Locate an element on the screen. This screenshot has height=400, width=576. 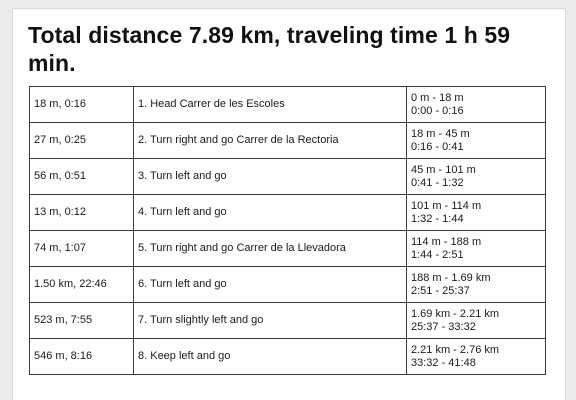
step-distance-range: 0 m - 18 m is located at coordinates (437, 97).